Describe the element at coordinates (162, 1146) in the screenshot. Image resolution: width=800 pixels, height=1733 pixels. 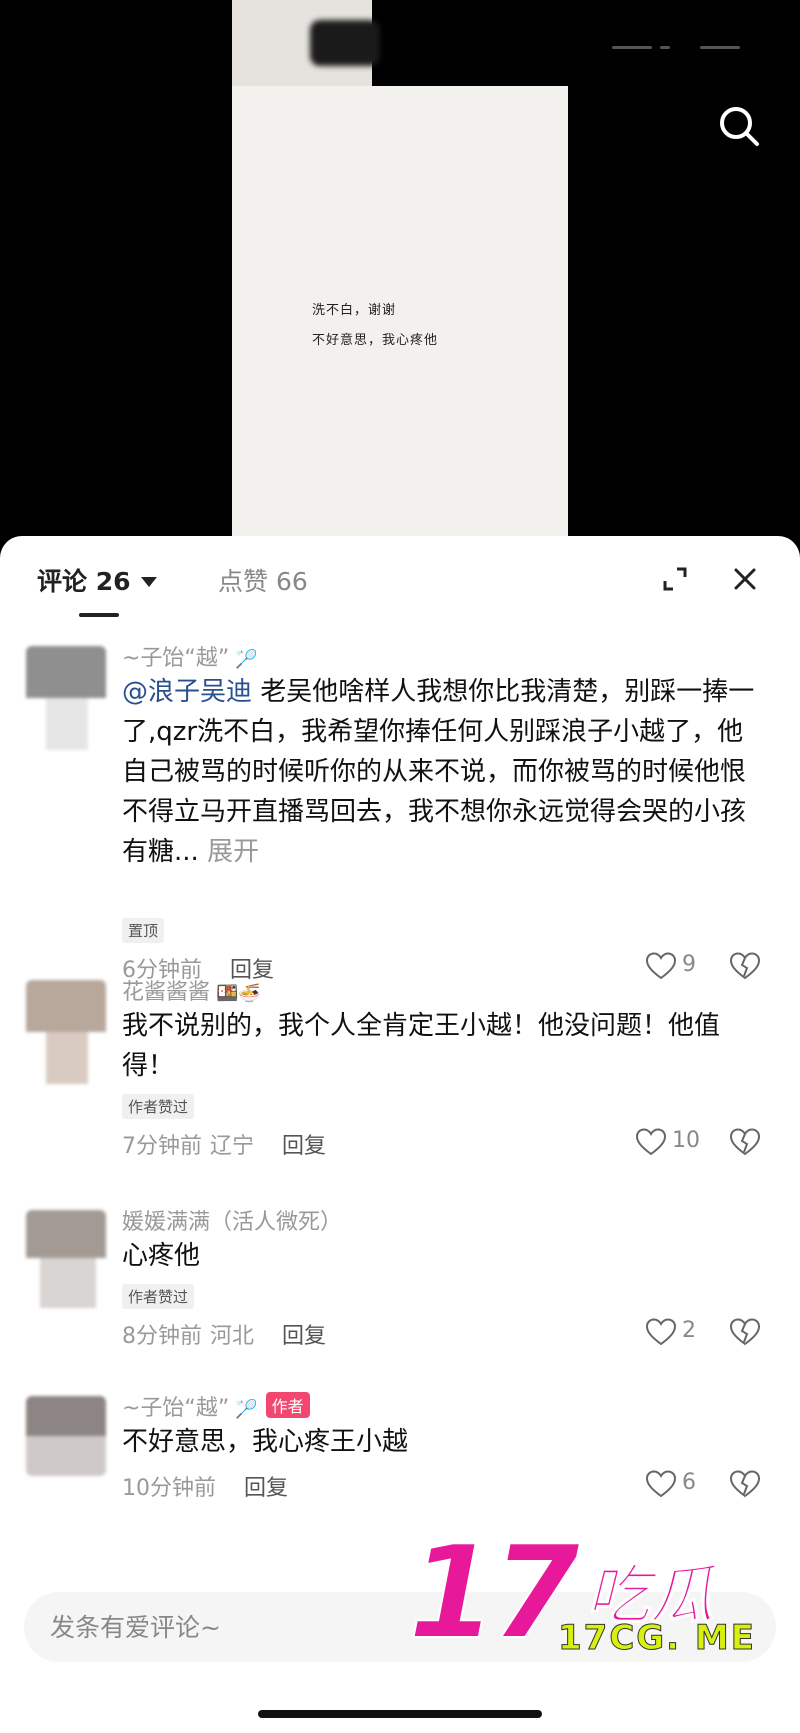
I see `comment-time: 7分钟前` at that location.